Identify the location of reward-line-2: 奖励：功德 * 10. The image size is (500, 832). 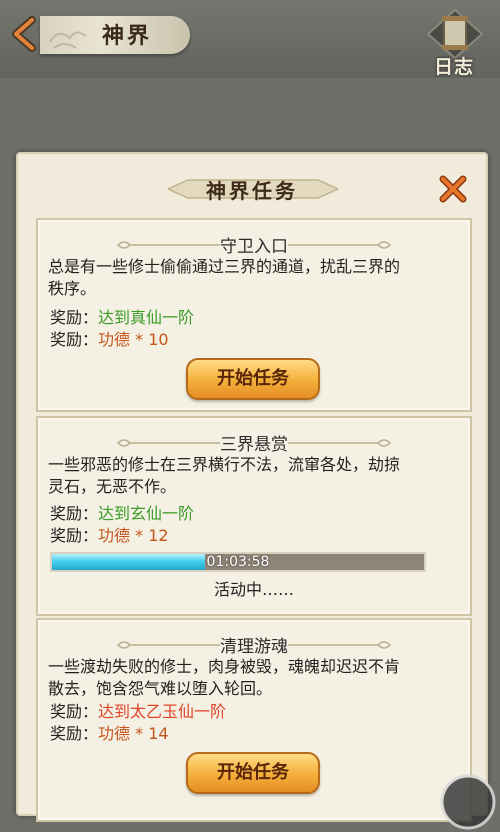
(109, 338).